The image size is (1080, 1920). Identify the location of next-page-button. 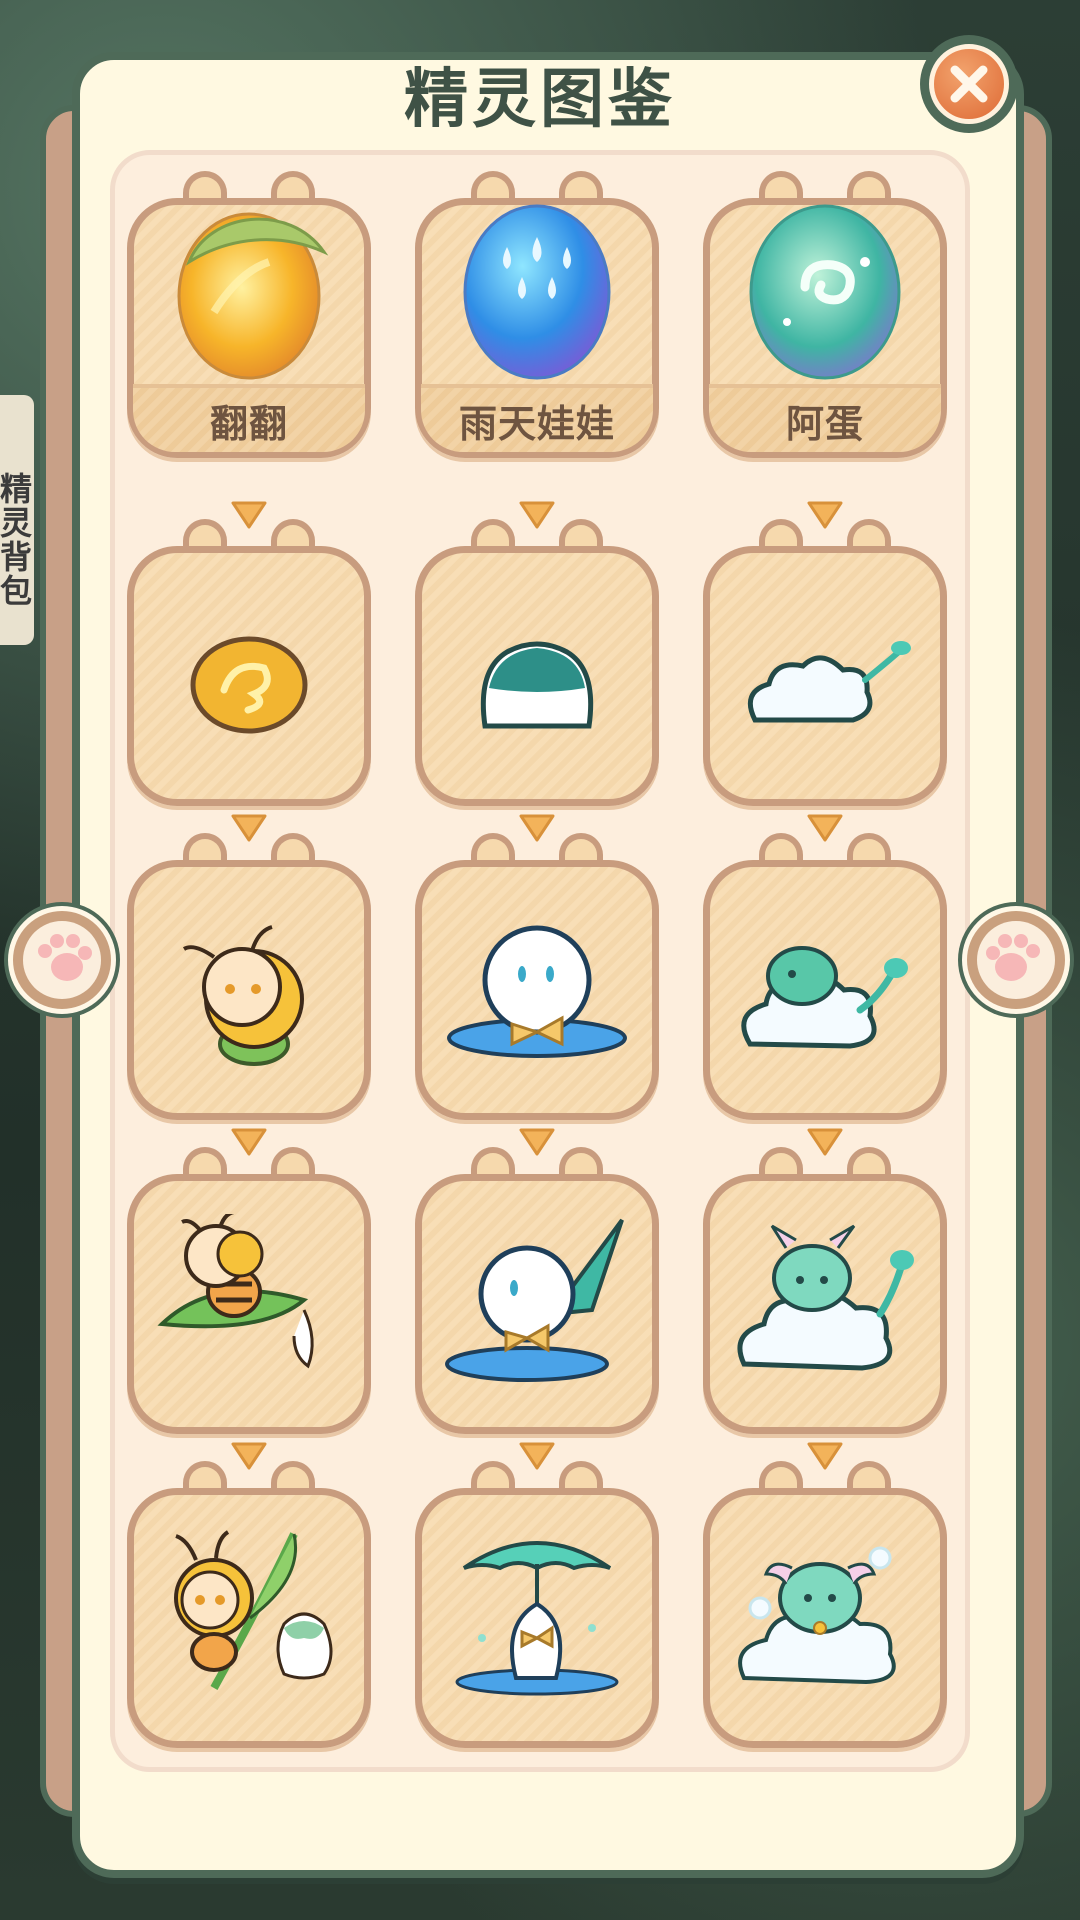
(1016, 960).